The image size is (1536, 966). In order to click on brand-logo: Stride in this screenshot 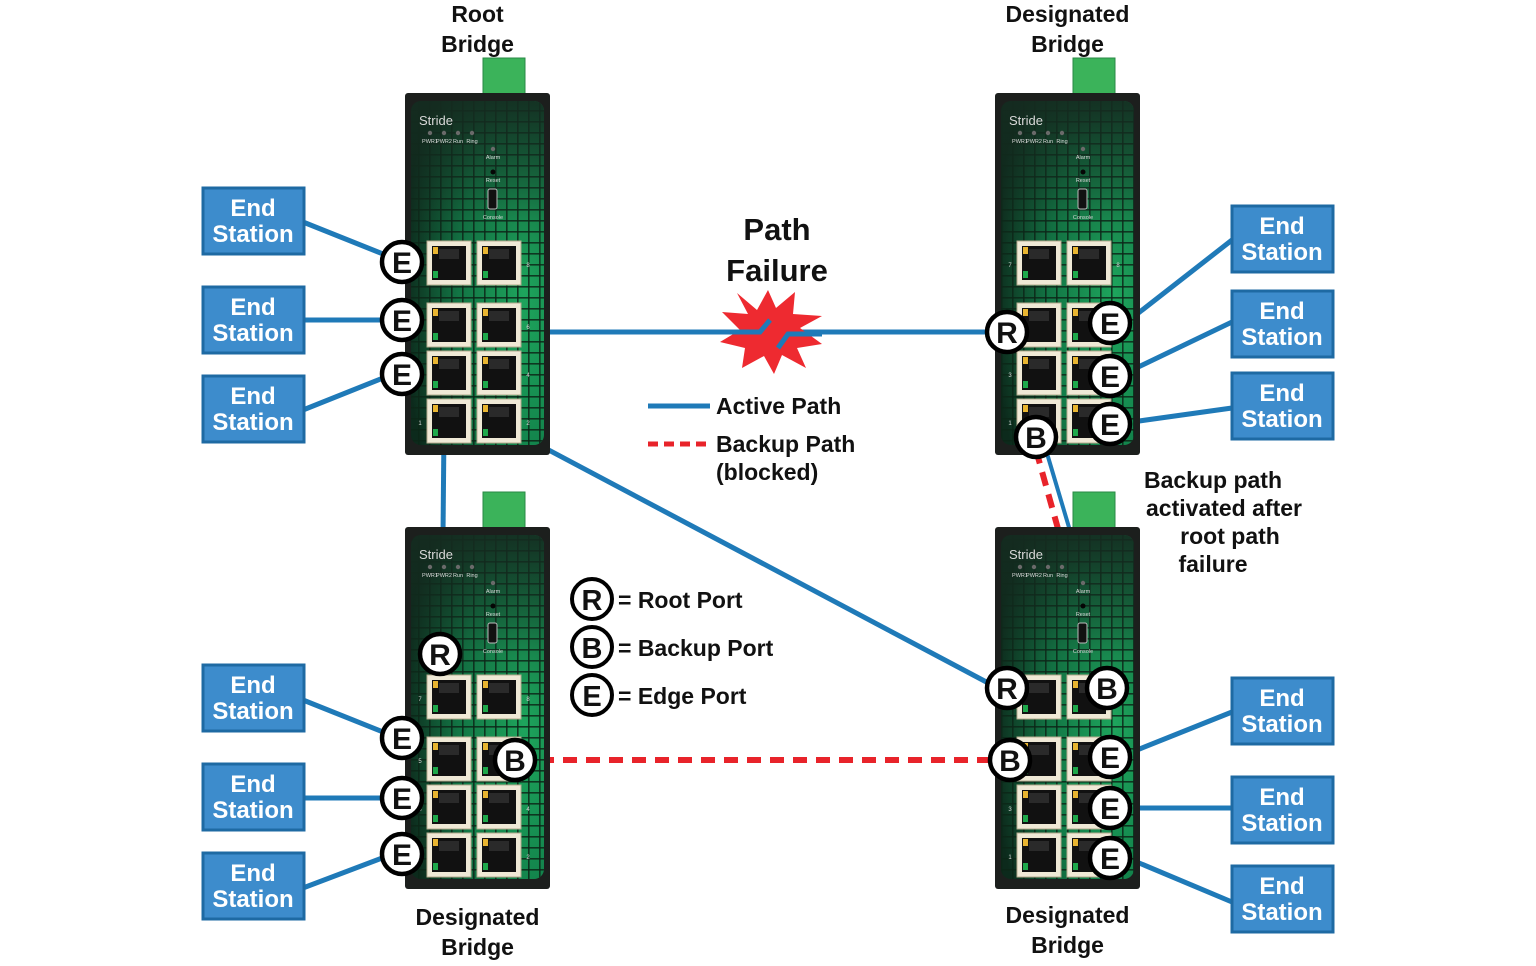, I will do `click(1026, 554)`.